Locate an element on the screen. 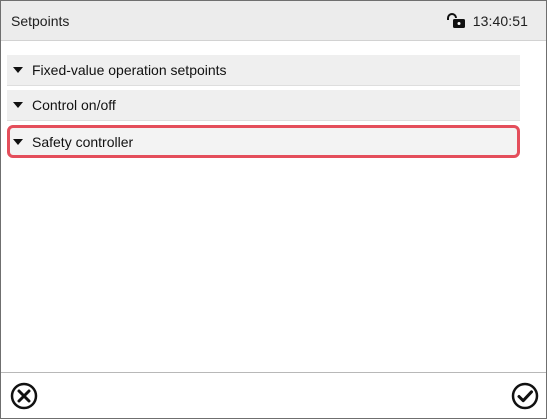 The image size is (547, 419). menu-item-fixed-value-operation-setpoints: Fixed-value operation setpoints is located at coordinates (263, 70).